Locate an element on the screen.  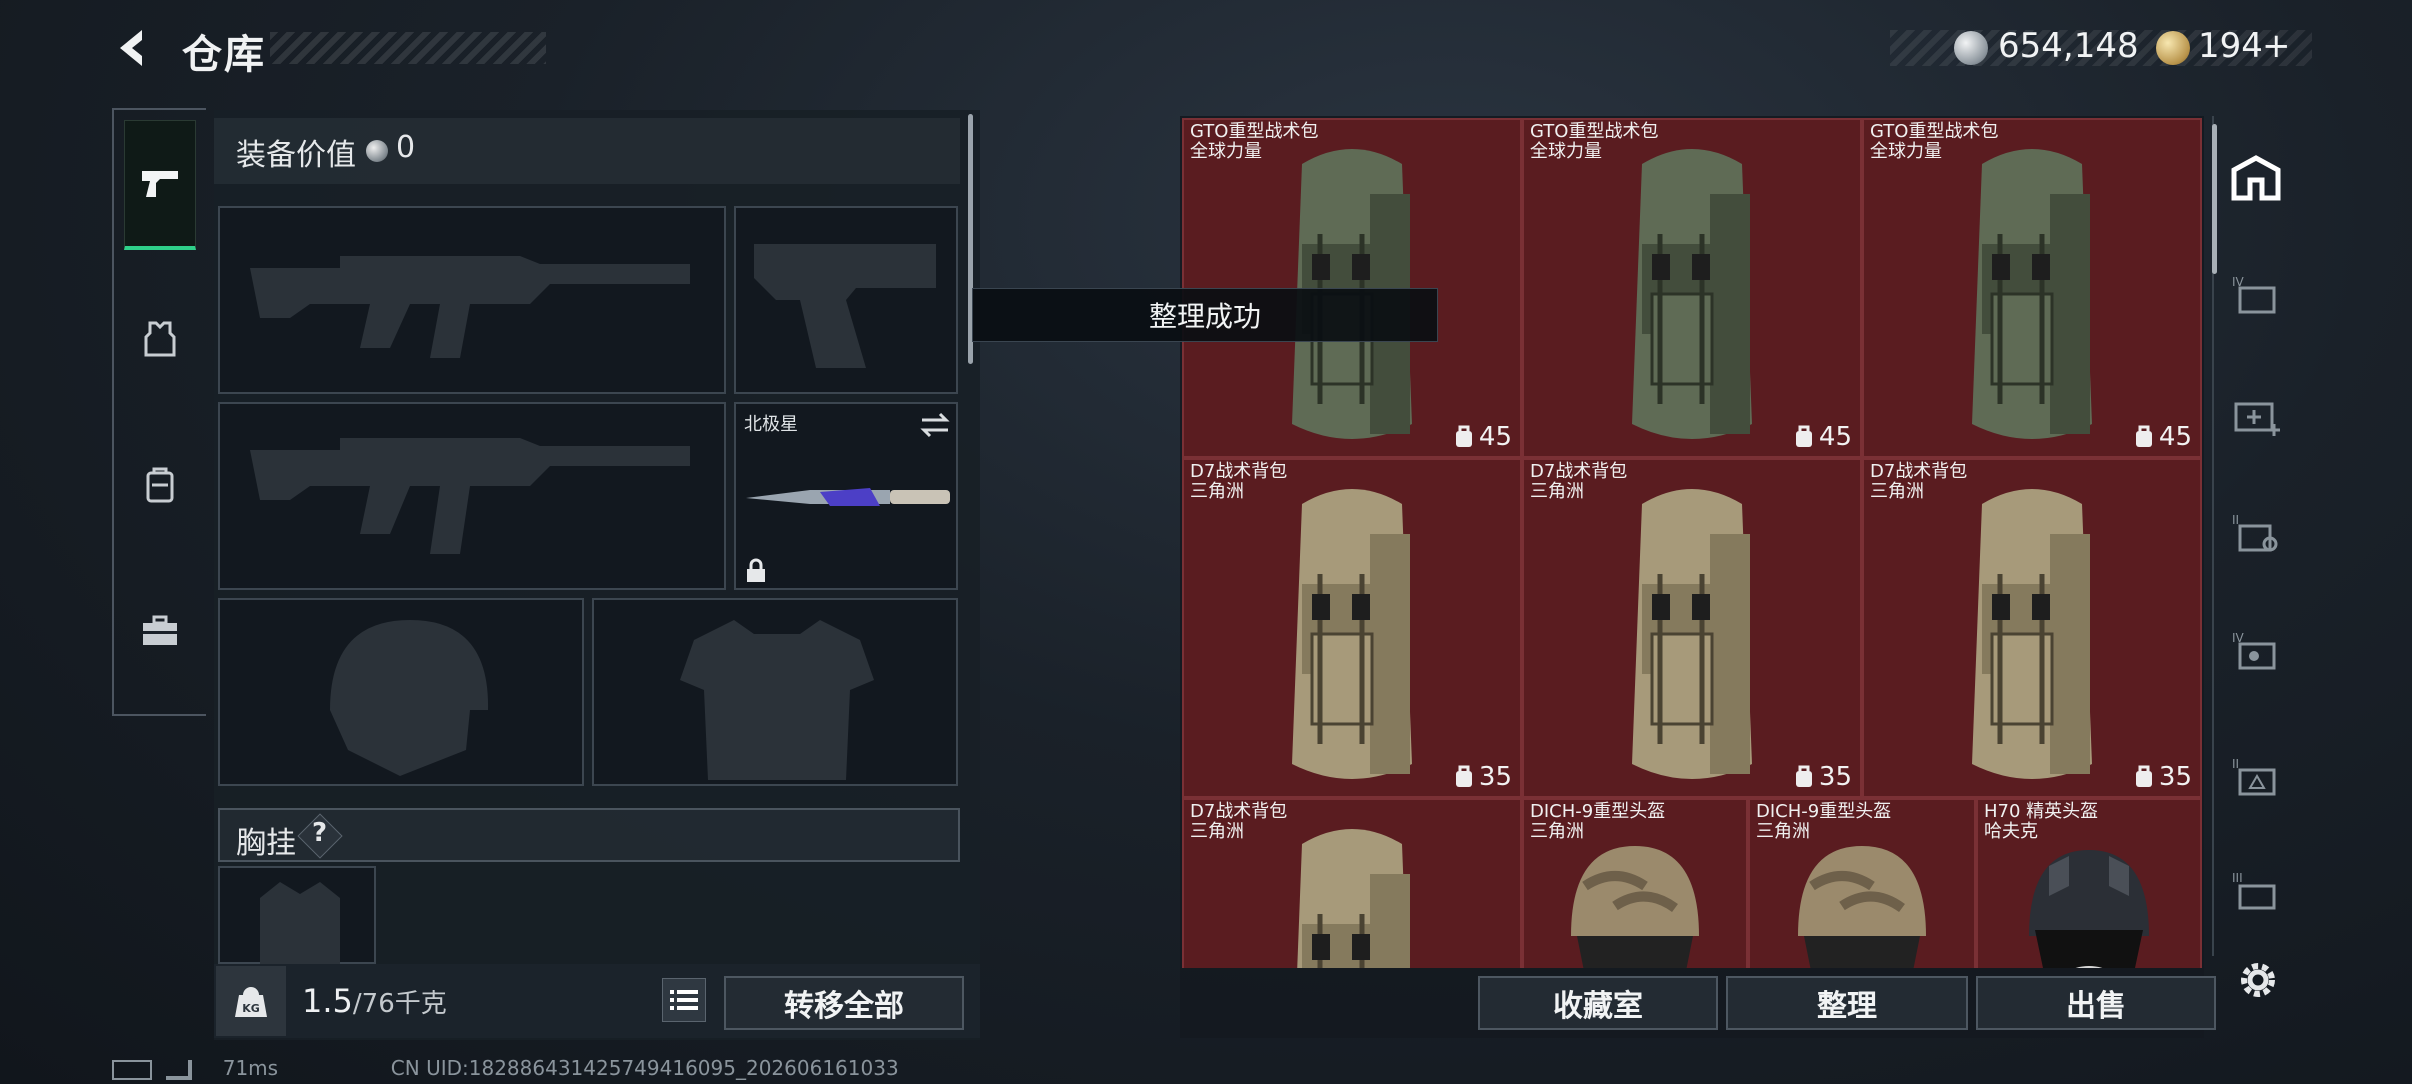
rail-tab-armor is located at coordinates (160, 339).